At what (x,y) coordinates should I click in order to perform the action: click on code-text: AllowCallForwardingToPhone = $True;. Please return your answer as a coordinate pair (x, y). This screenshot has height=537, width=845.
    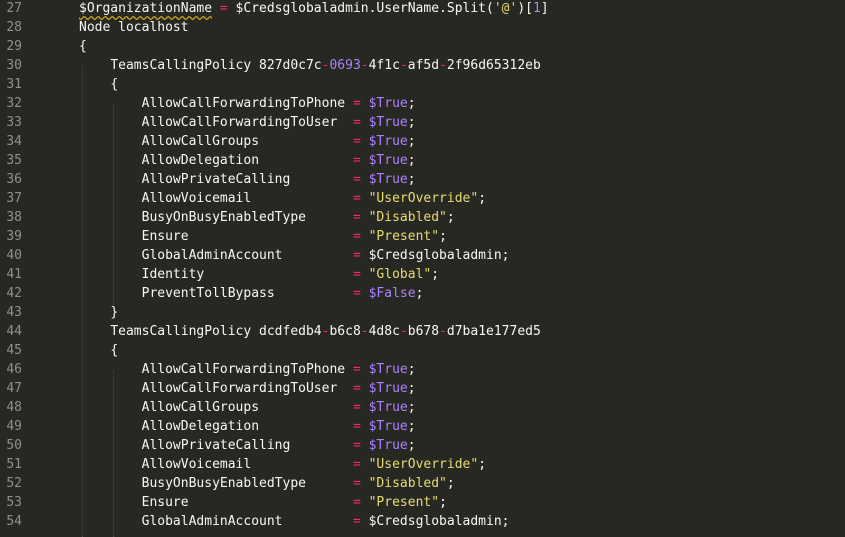
    Looking at the image, I should click on (247, 103).